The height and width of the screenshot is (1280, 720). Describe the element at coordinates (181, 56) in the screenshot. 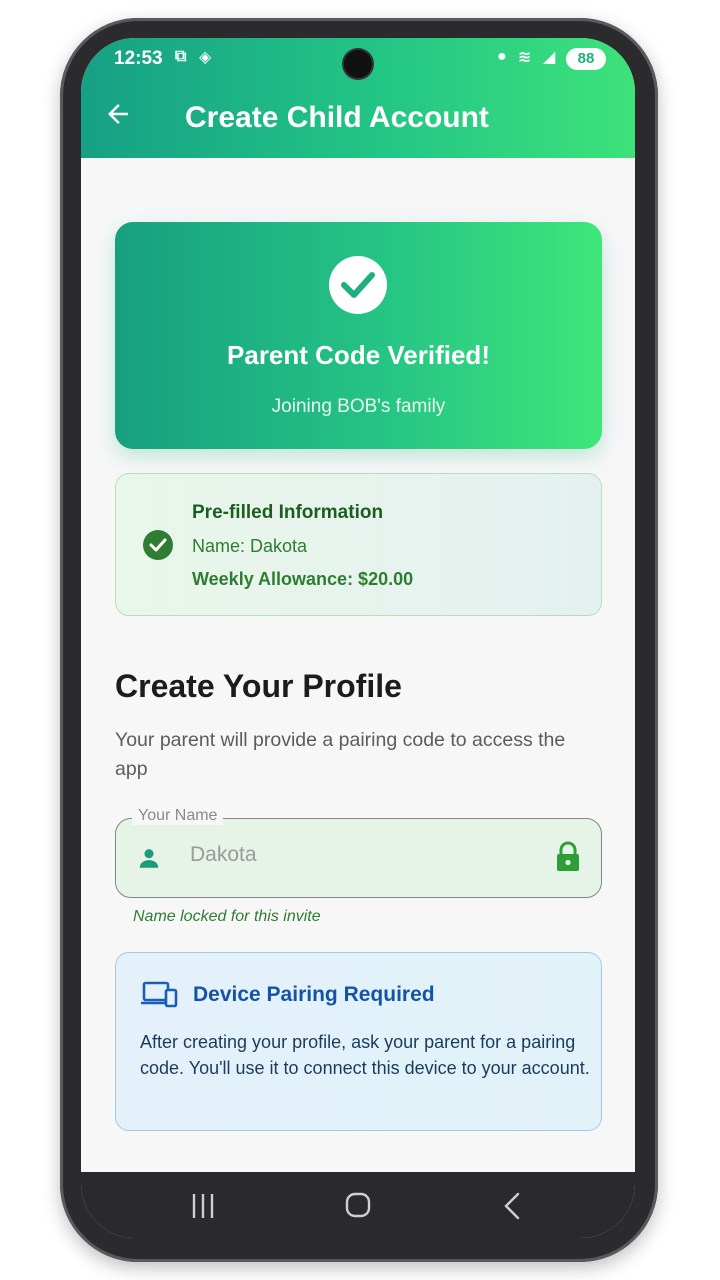

I see `screenshot-icon: ⧉` at that location.